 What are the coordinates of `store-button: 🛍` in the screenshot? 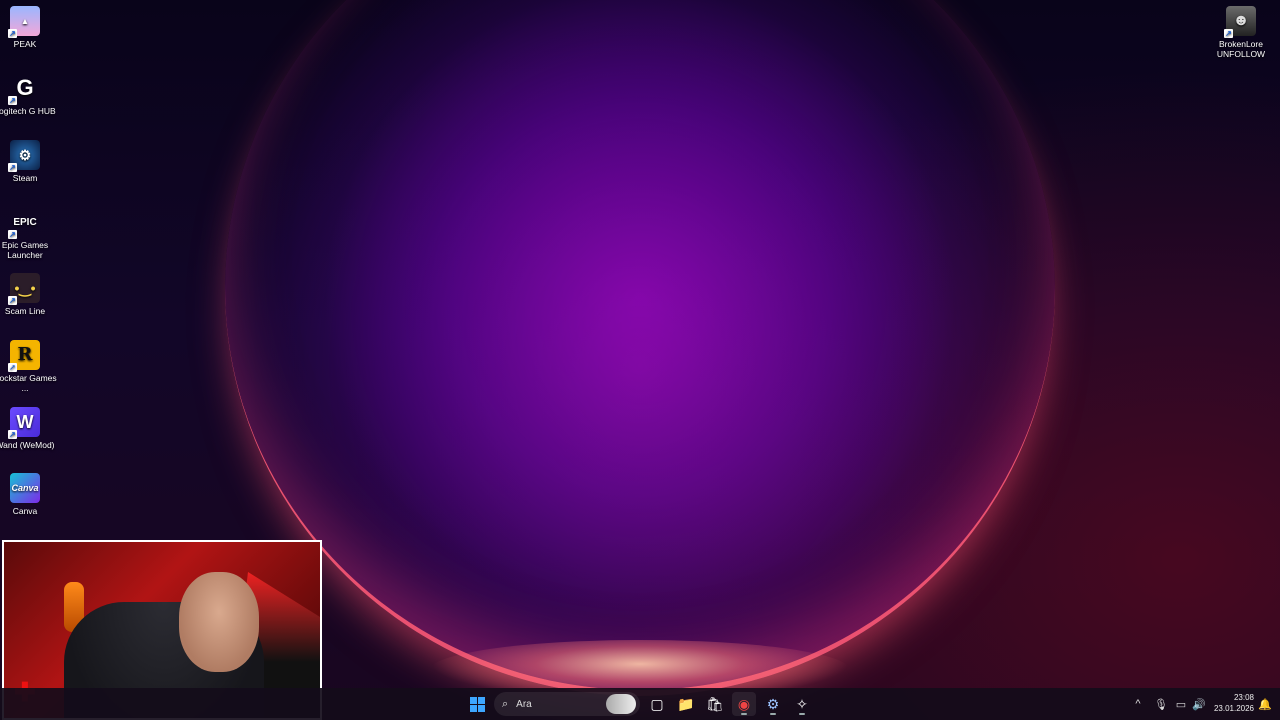 It's located at (715, 704).